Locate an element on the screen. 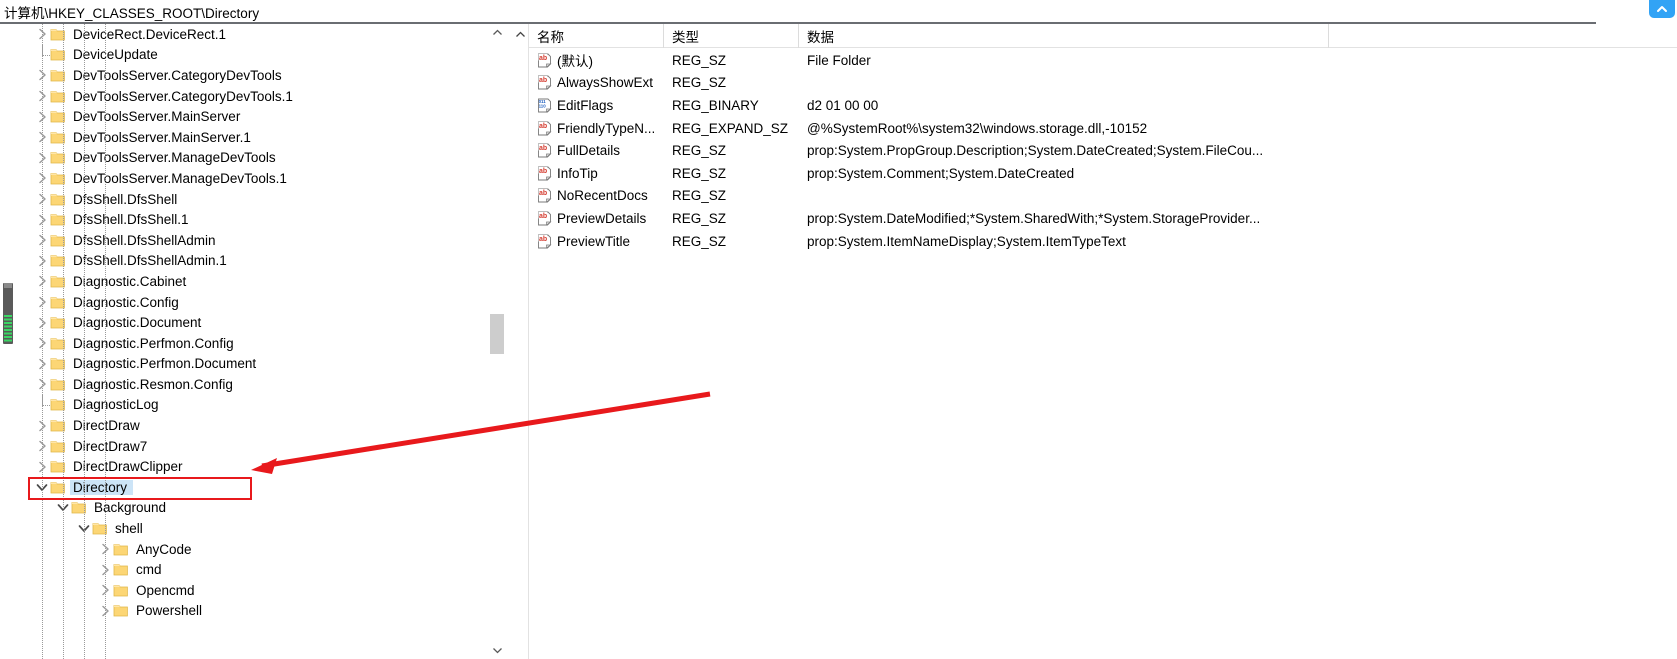 The image size is (1677, 659). tree-item: DiagnosticLog is located at coordinates (255, 405).